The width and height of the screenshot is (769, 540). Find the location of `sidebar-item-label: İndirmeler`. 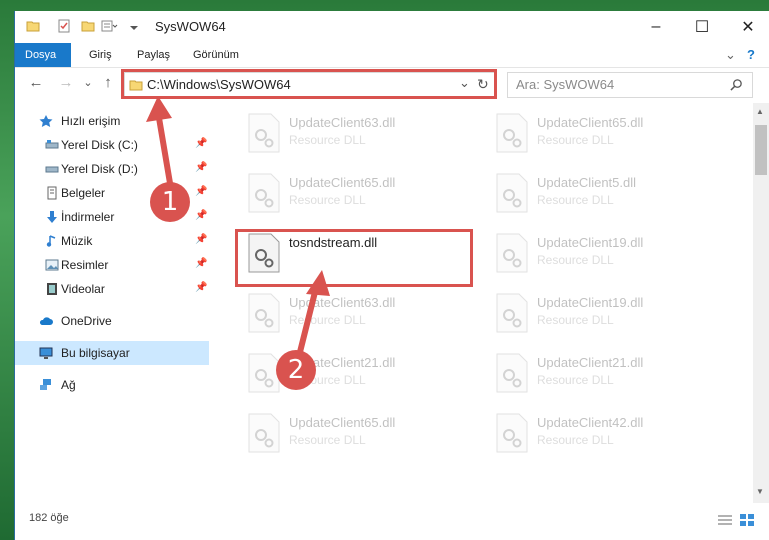

sidebar-item-label: İndirmeler is located at coordinates (88, 217).